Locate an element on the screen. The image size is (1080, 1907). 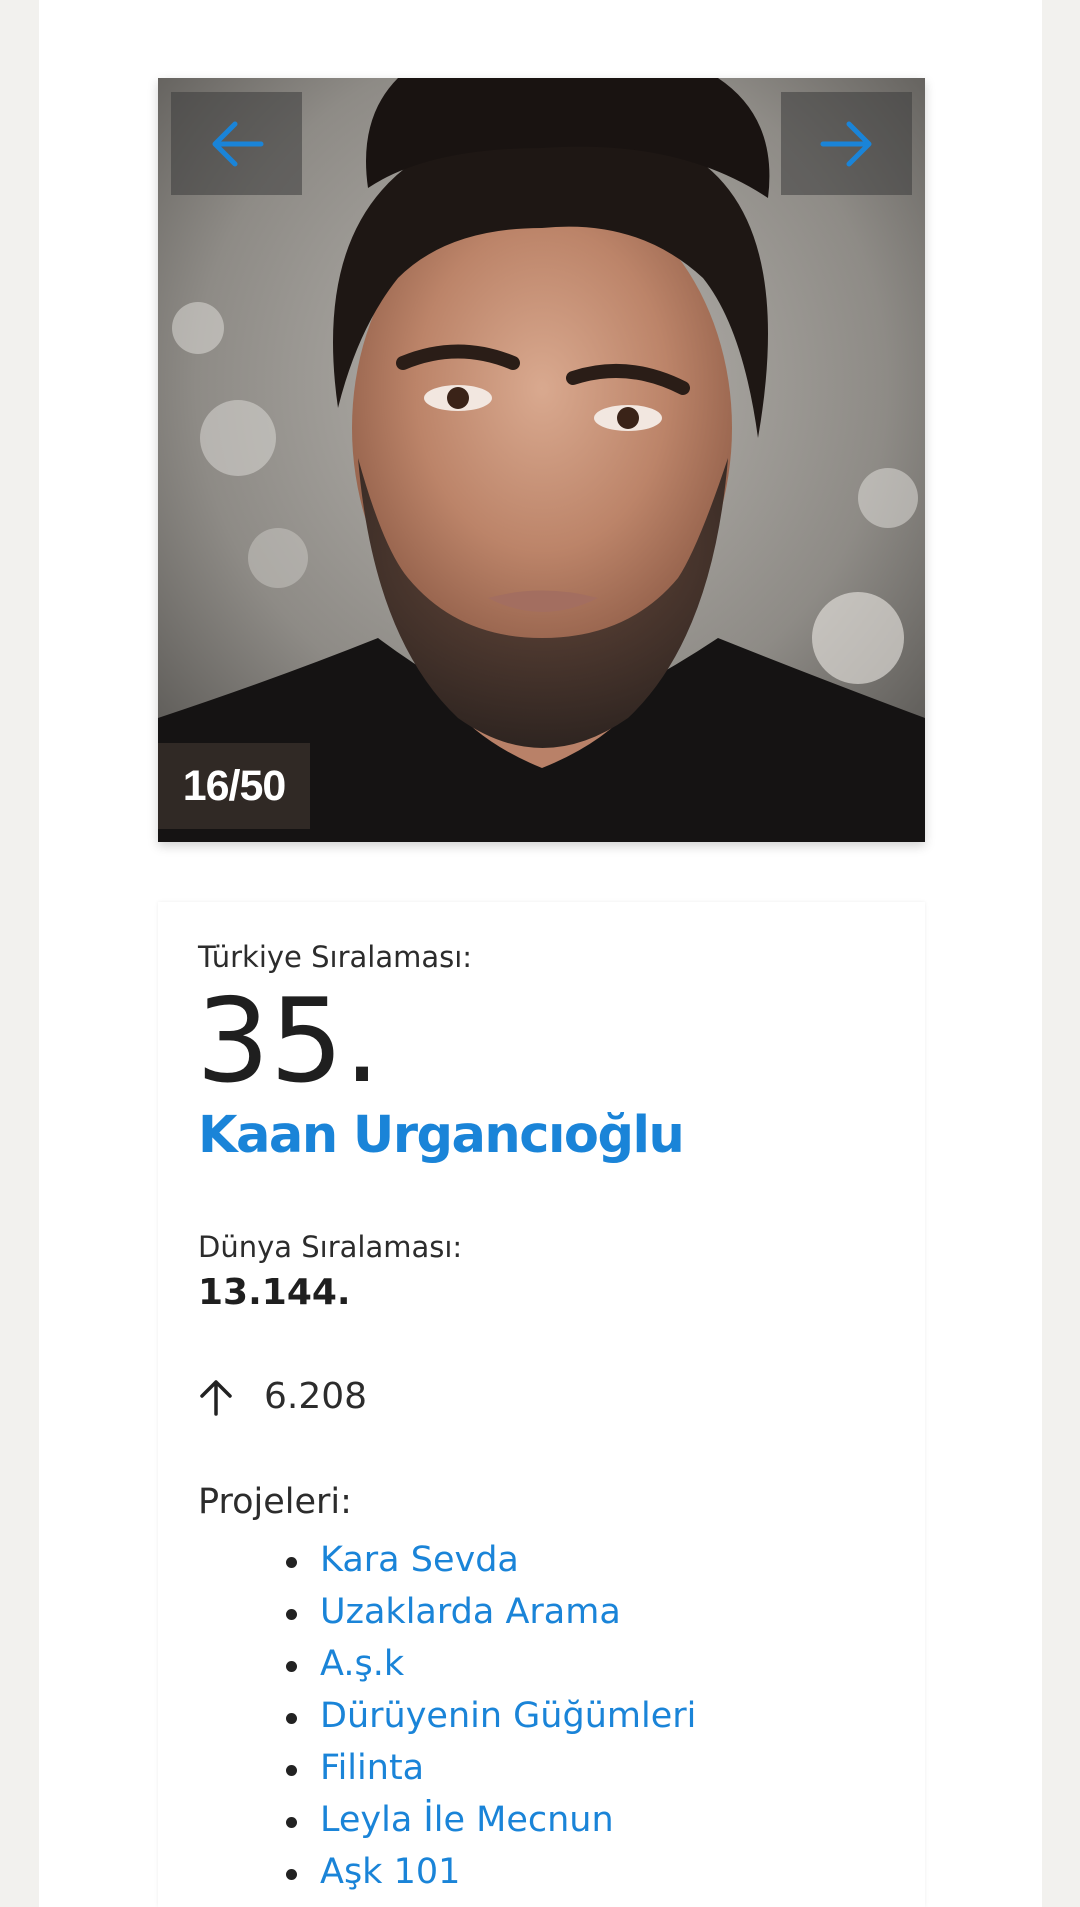
arrow-left-icon is located at coordinates (237, 143).